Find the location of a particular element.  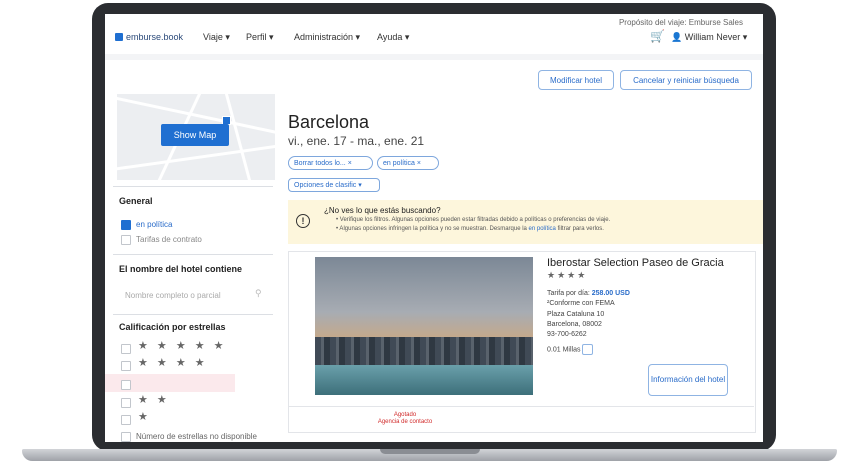

in-policy-checkbox is located at coordinates (126, 225).